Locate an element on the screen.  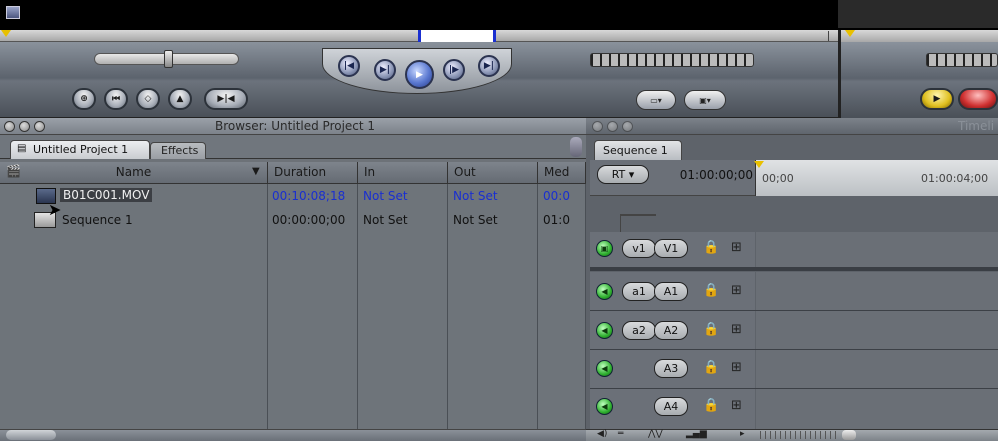
track-size-icon: ▂▄▆ is located at coordinates (696, 434).